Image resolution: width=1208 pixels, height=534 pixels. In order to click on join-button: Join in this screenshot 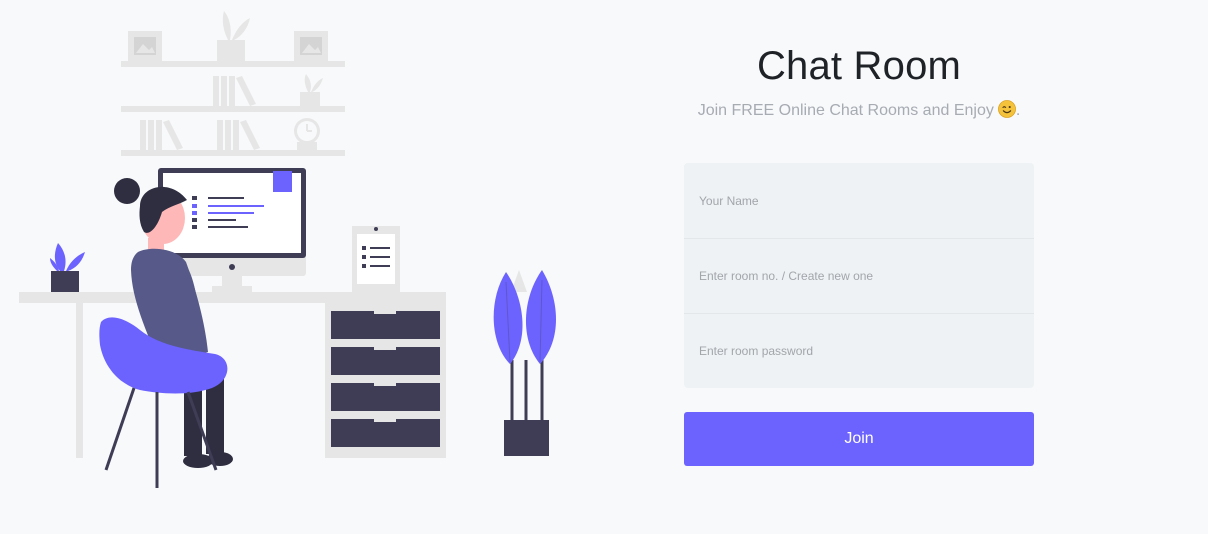, I will do `click(859, 439)`.